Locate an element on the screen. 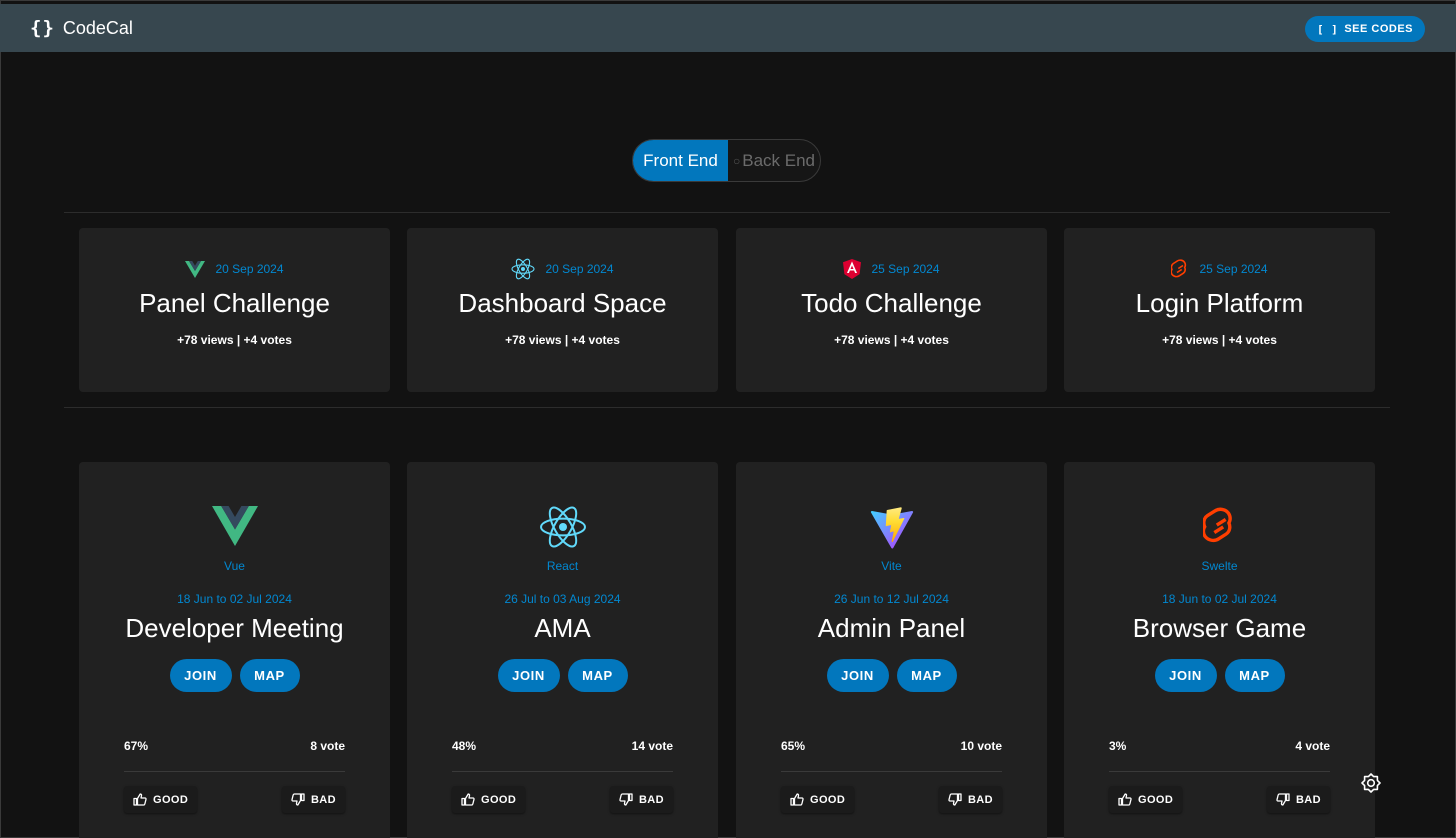  brackets-icon: [ ] is located at coordinates (1327, 29).